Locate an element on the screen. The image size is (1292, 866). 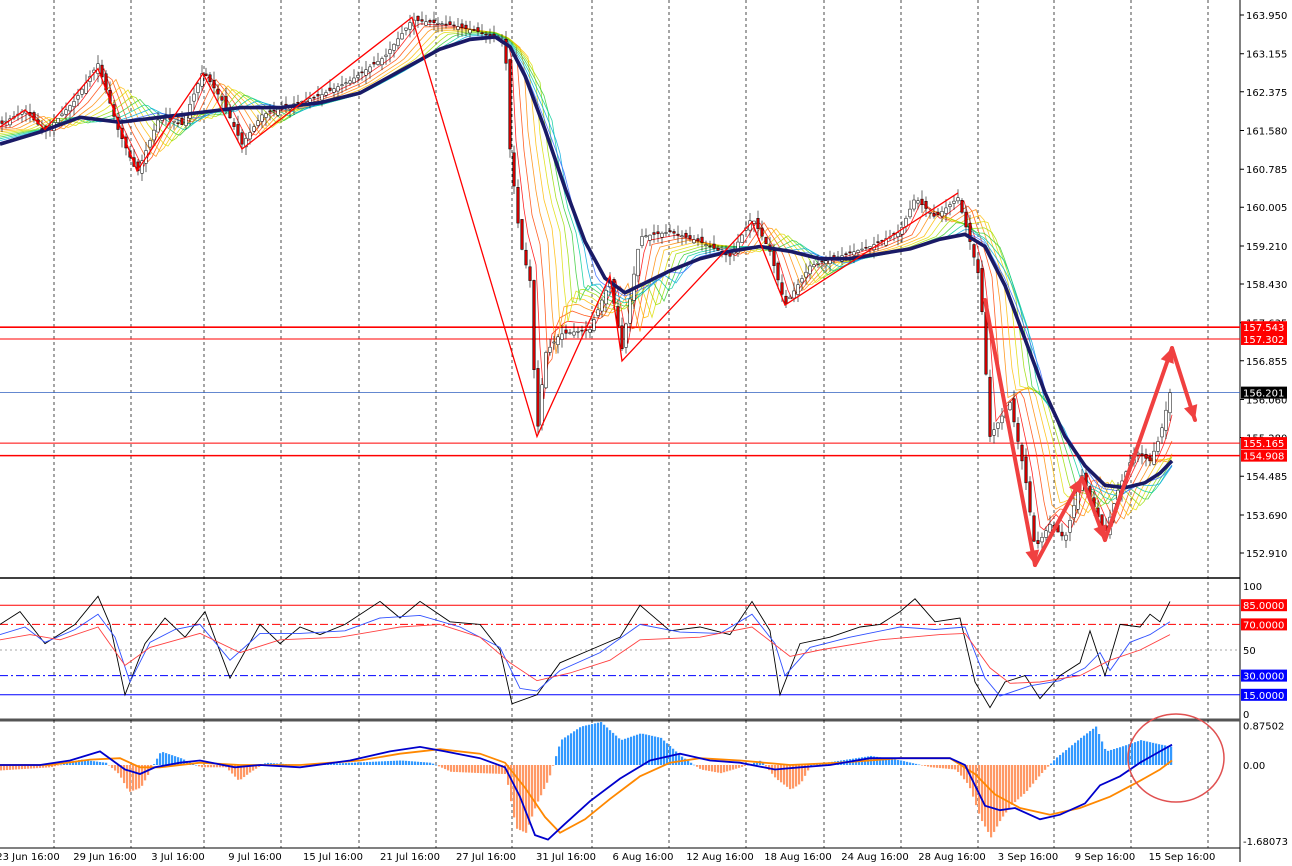
x-tick-label: 21 Jul 16:00 is located at coordinates (410, 857).